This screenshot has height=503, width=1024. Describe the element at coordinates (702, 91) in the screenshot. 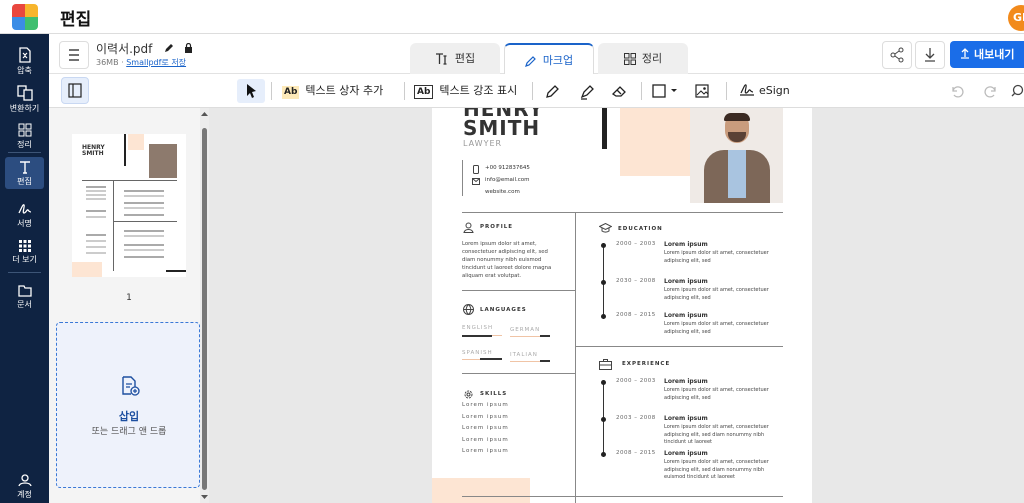

I see `image-icon` at that location.